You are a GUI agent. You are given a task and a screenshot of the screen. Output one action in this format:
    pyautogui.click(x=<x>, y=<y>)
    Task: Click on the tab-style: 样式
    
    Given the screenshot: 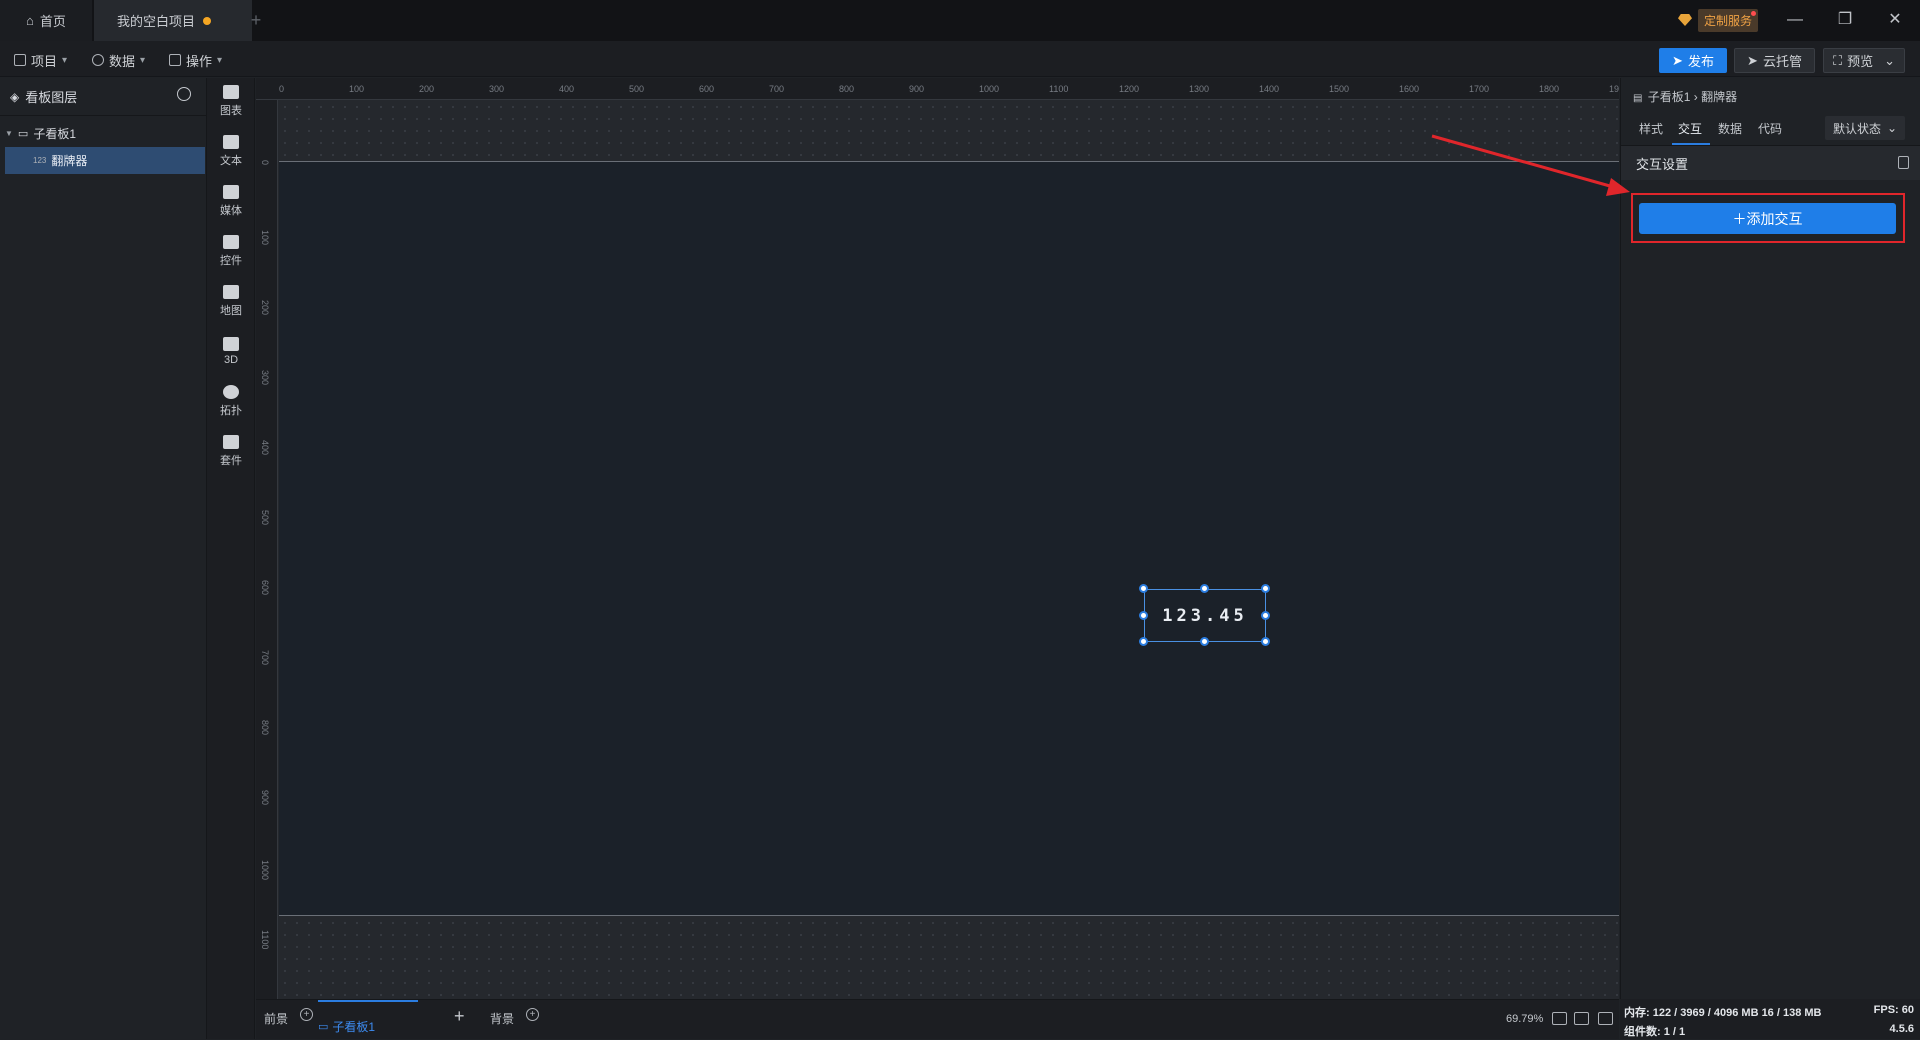 What is the action you would take?
    pyautogui.click(x=1651, y=128)
    